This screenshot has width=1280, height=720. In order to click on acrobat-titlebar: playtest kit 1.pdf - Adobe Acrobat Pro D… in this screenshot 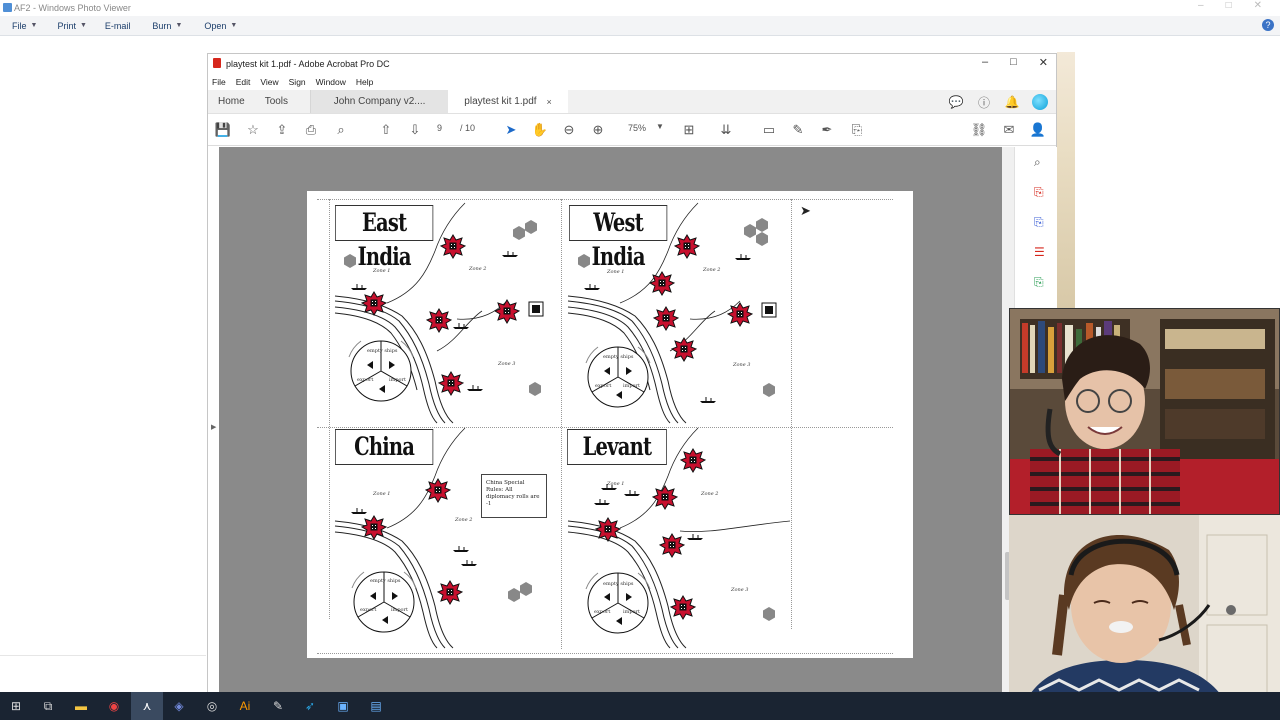, I will do `click(632, 63)`.